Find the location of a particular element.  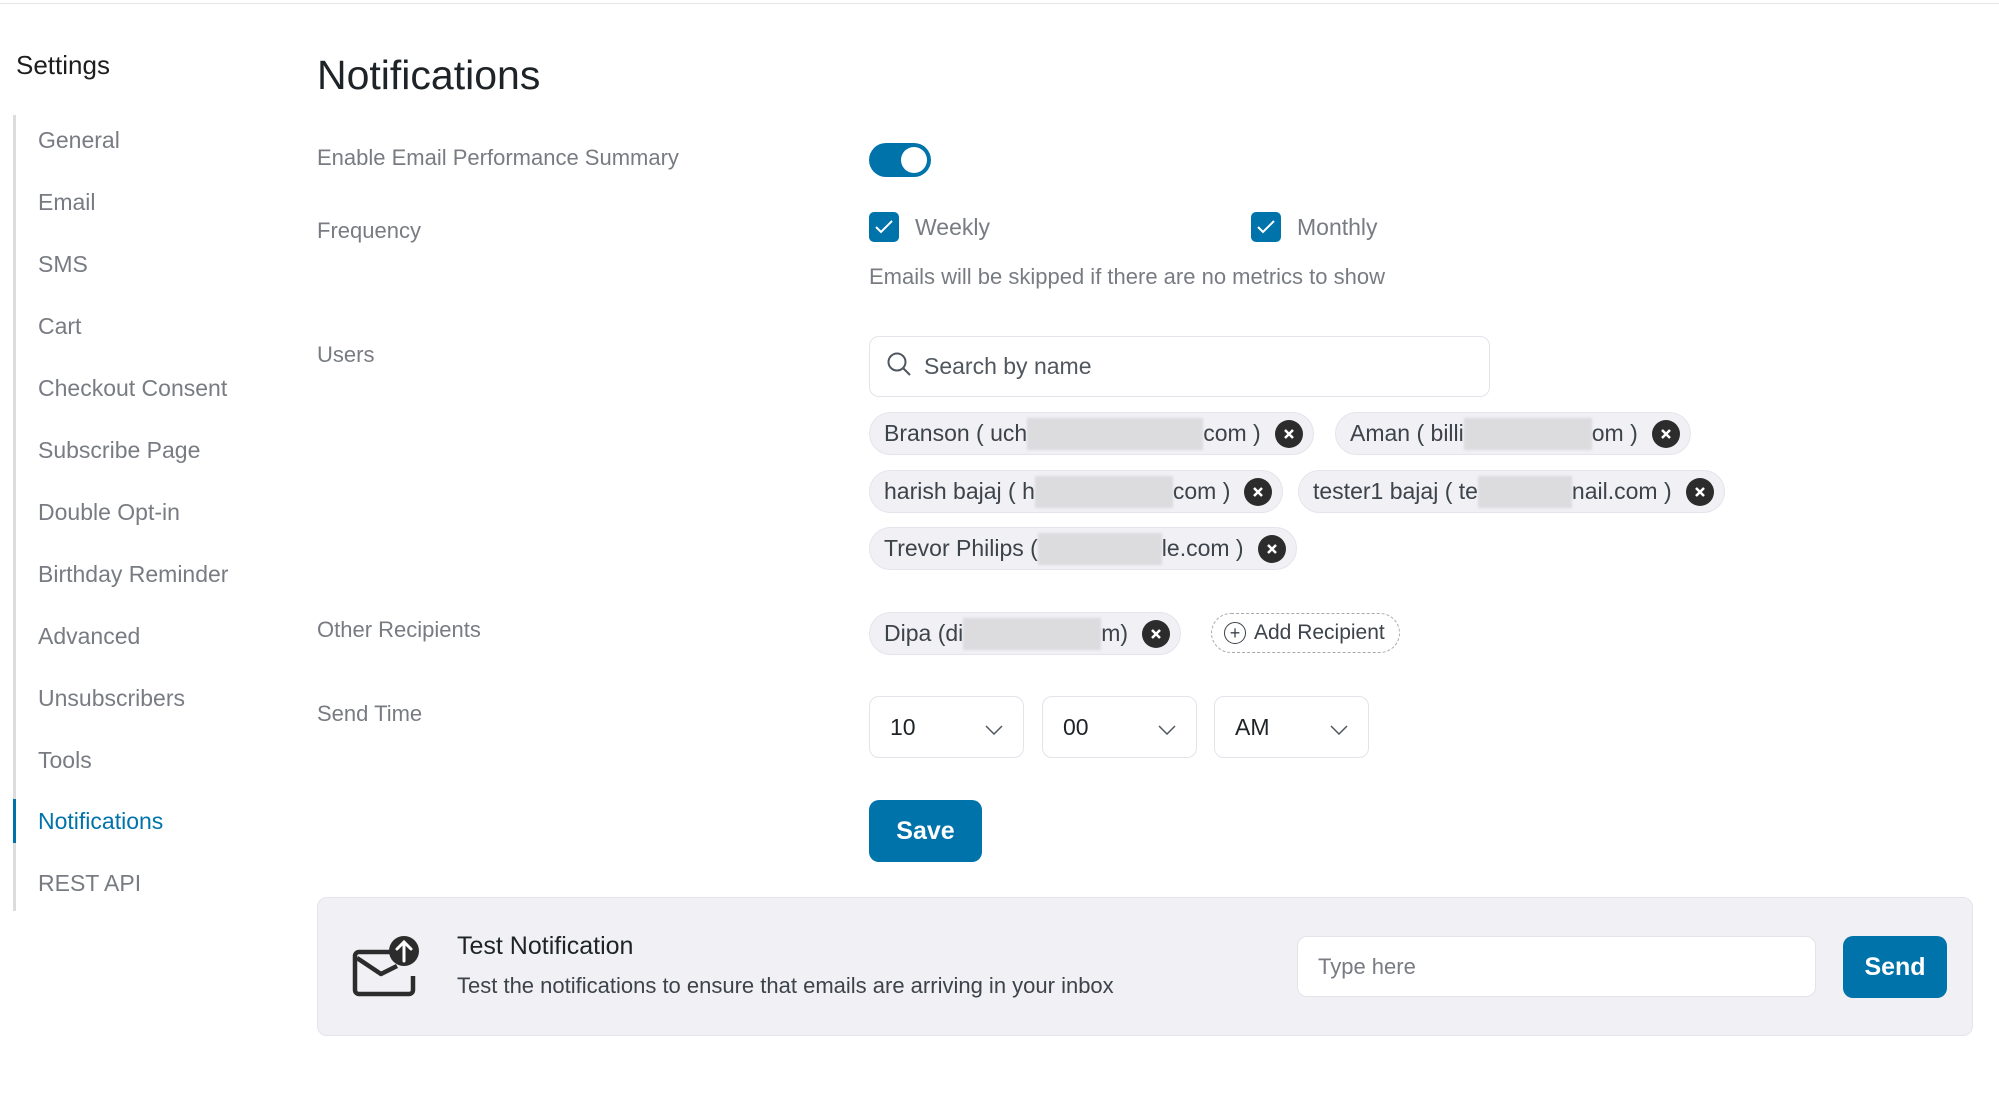

sidebar-item-double-opt-in: Double Opt-in is located at coordinates (141, 512).